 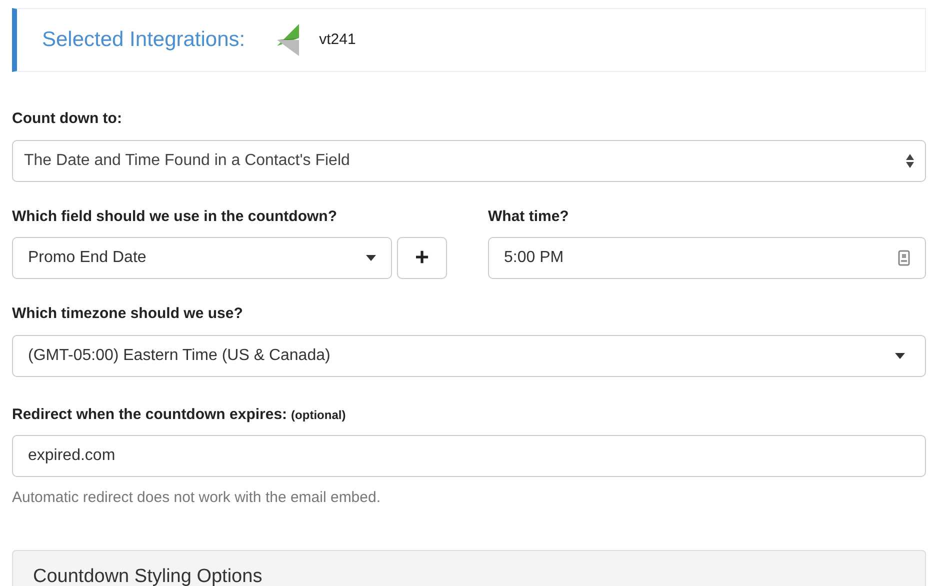 I want to click on field-label: Which timezone should we use?, so click(x=128, y=314).